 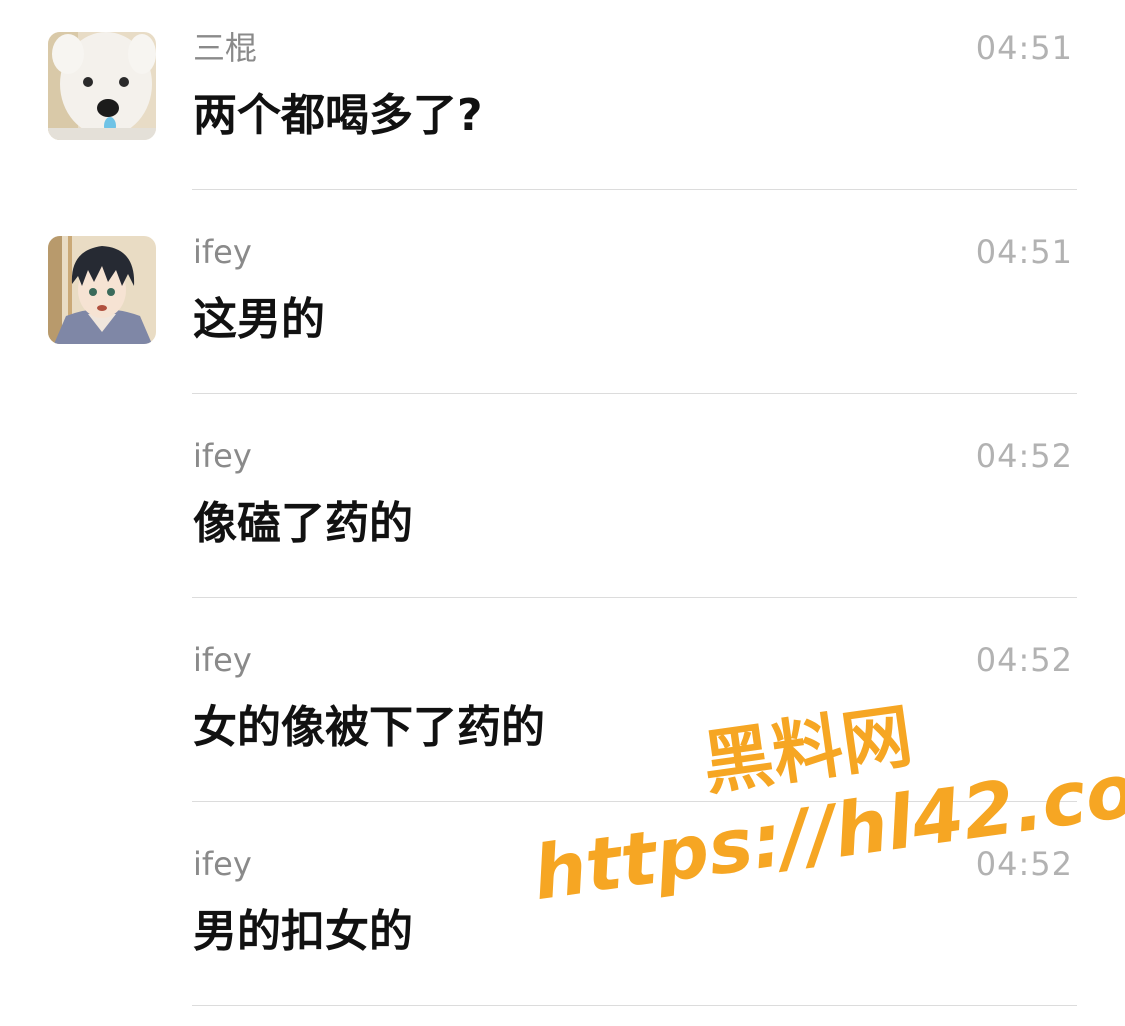 What do you see at coordinates (303, 524) in the screenshot?
I see `message-text: 像磕了药的` at bounding box center [303, 524].